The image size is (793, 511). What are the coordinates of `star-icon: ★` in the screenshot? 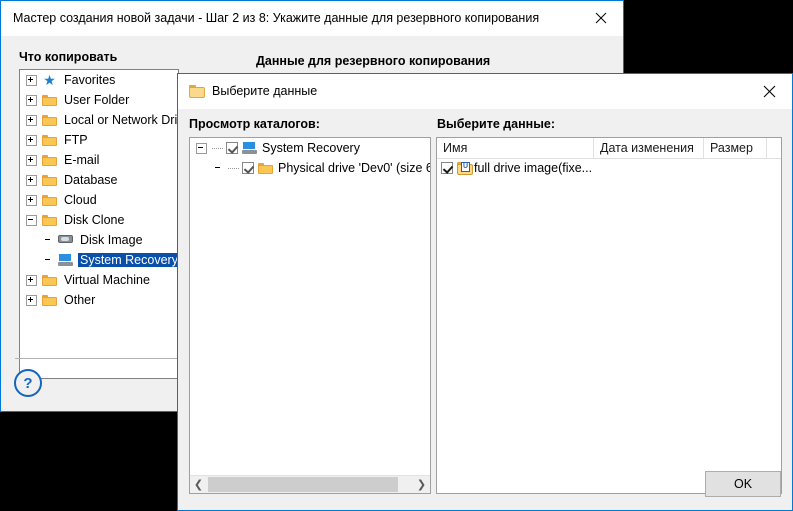 It's located at (49, 79).